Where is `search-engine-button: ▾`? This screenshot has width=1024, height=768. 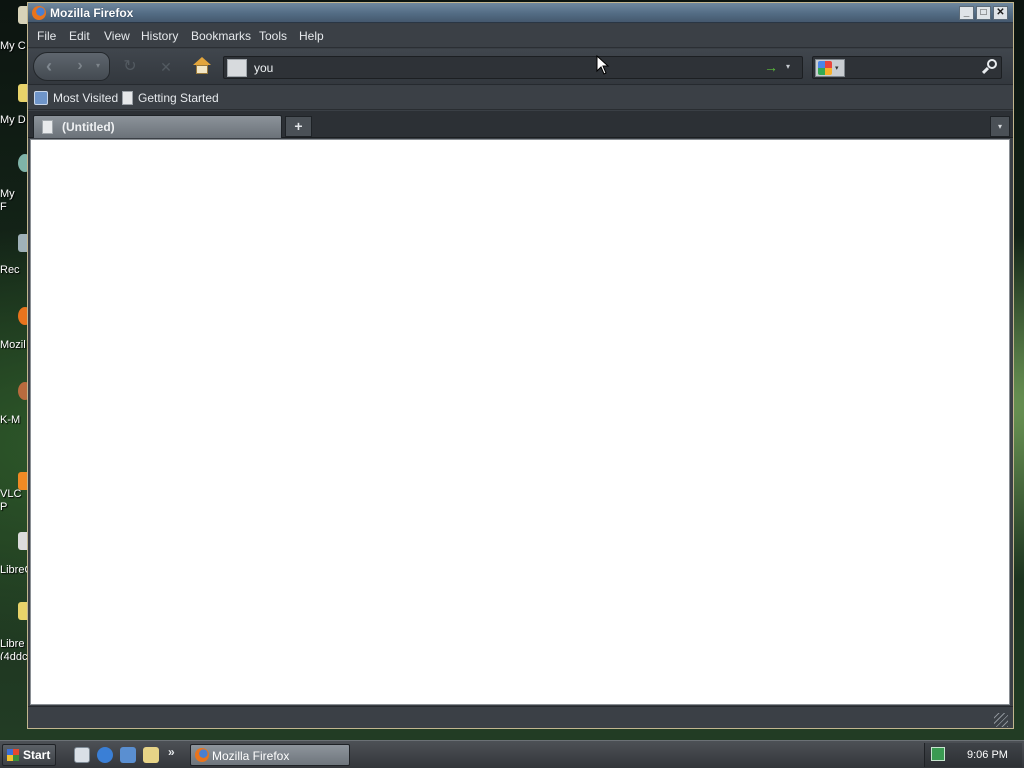
search-engine-button: ▾ is located at coordinates (830, 68).